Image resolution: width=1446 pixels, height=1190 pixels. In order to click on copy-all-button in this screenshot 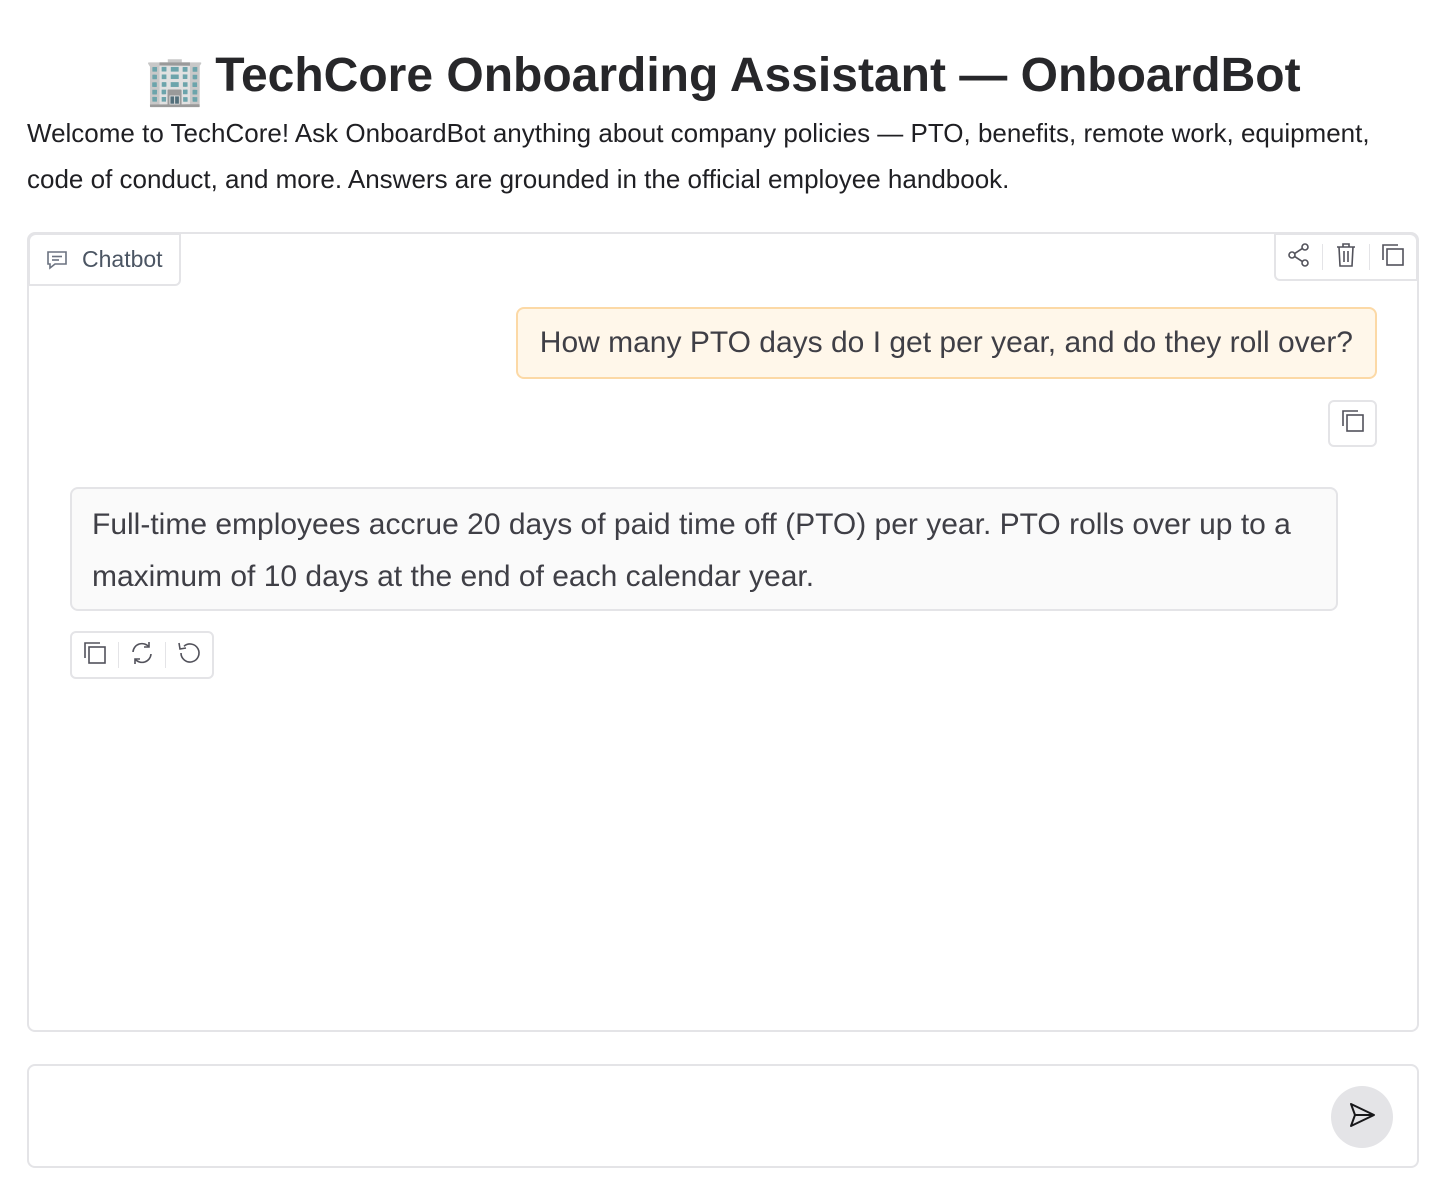, I will do `click(1393, 257)`.